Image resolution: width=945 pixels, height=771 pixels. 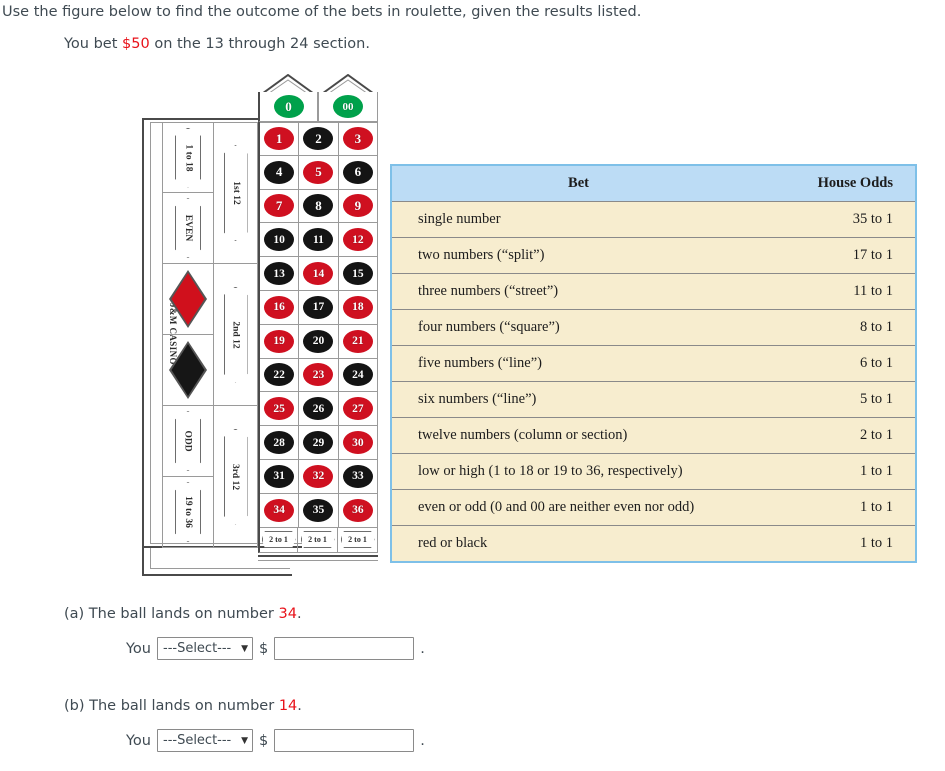 I want to click on dozen-bet-2nd-12: 2nd 12, so click(x=236, y=335).